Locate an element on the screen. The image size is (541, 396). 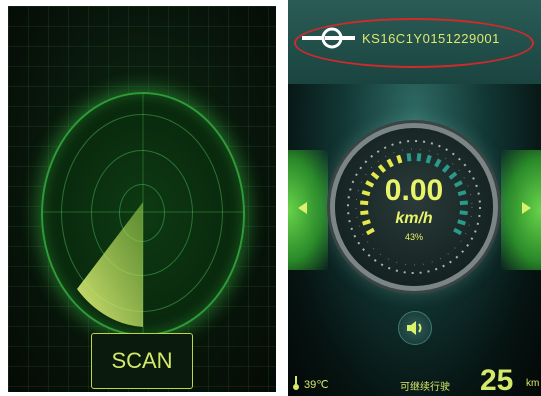
status-bar: 39℃ 可继续行驶 25 km is located at coordinates (414, 380).